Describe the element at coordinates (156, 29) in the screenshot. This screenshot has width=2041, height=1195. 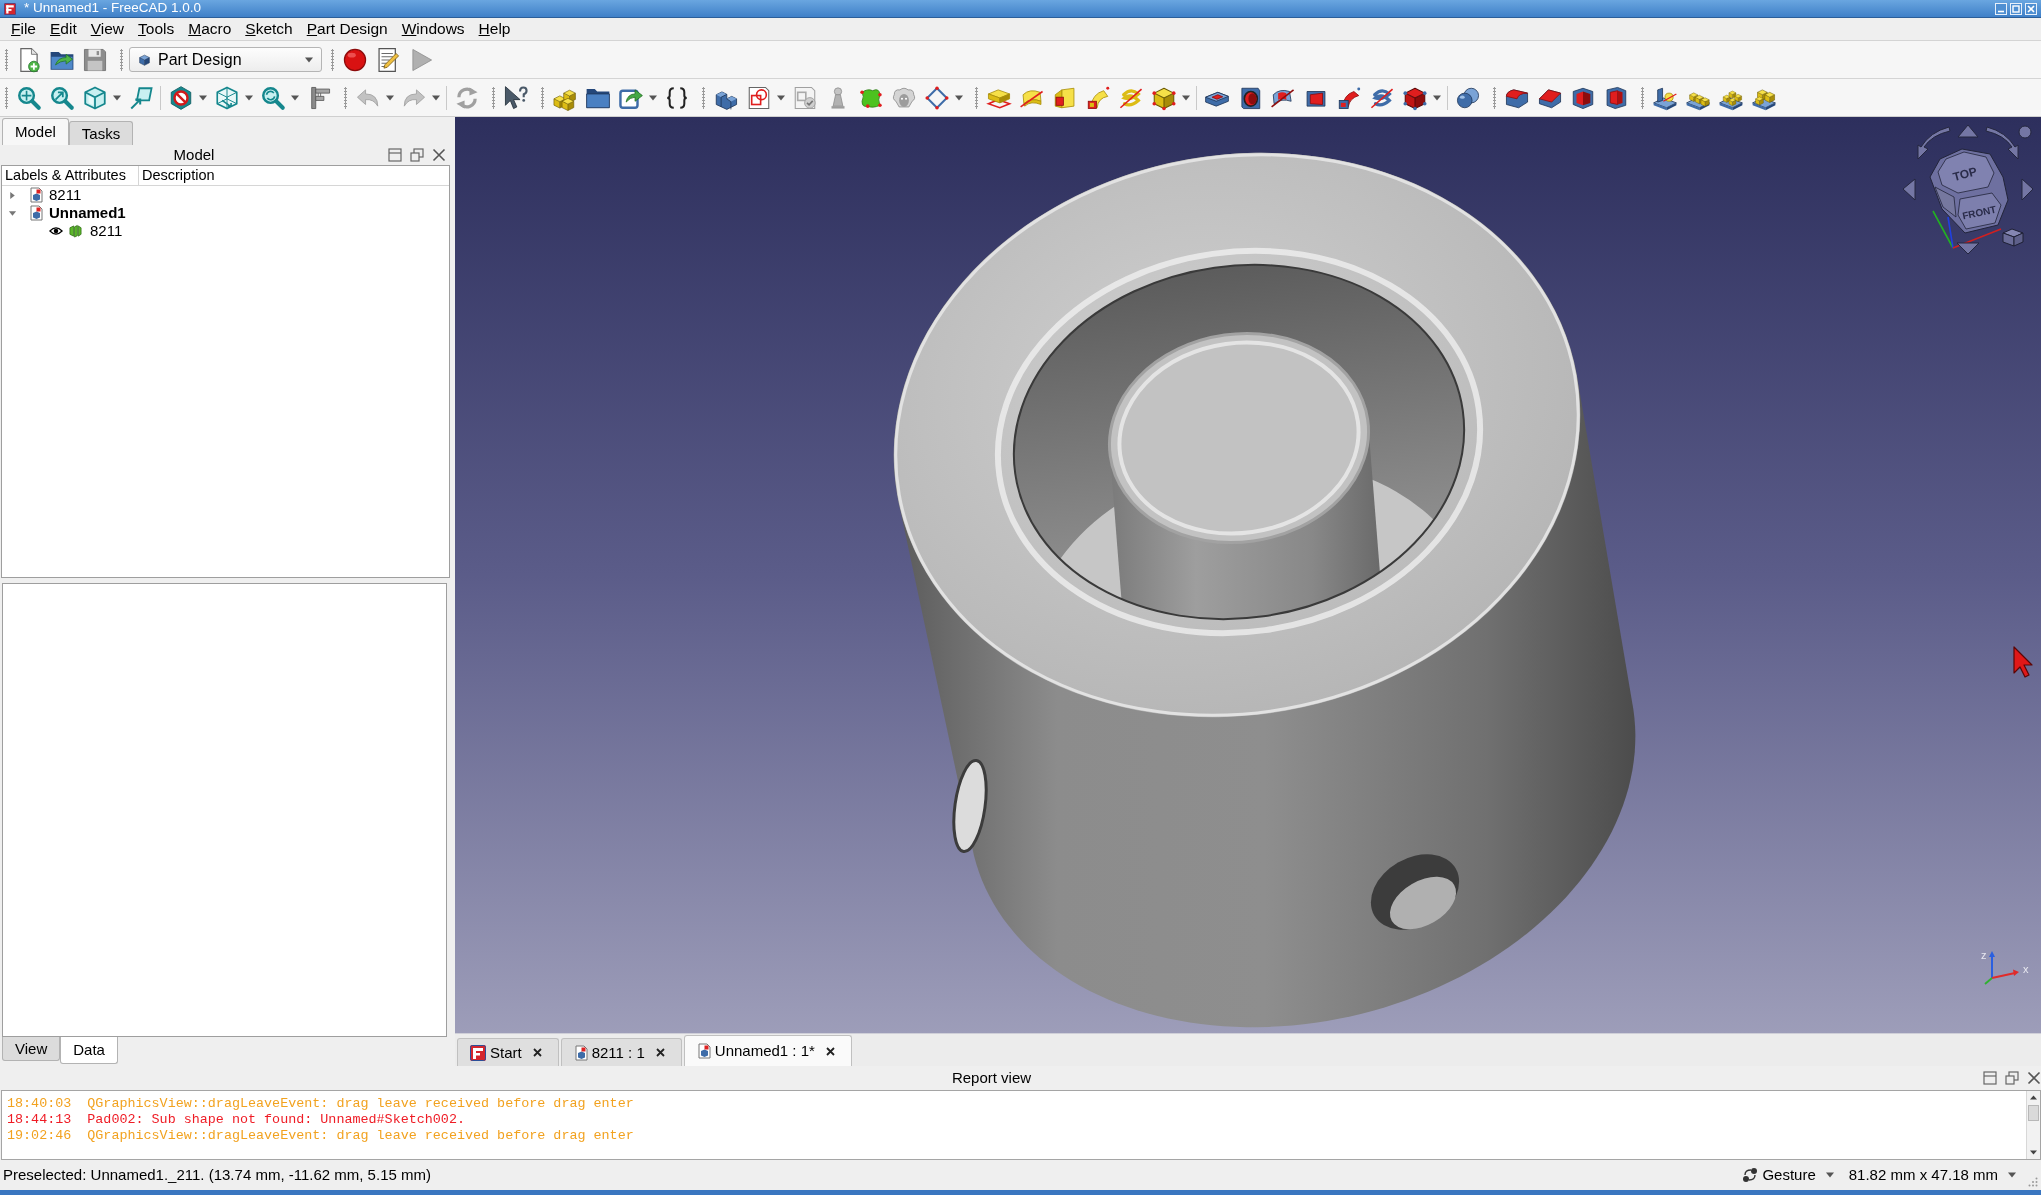
I see `menu-item: Tools` at that location.